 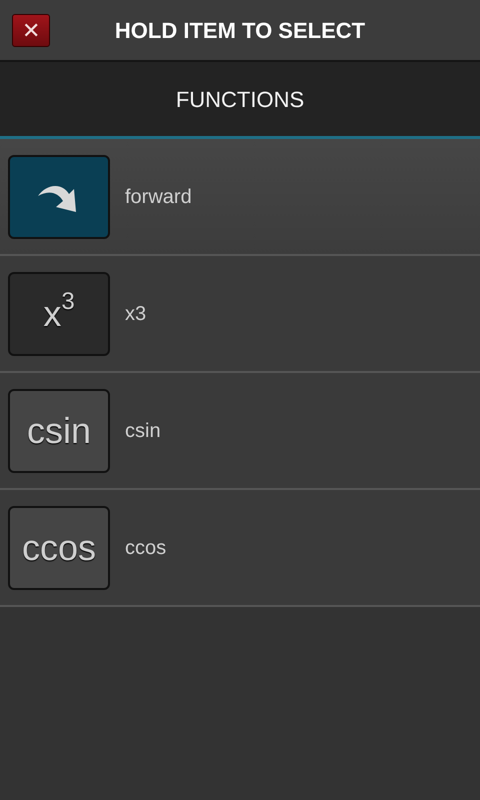 What do you see at coordinates (158, 197) in the screenshot?
I see `function-label: forward` at bounding box center [158, 197].